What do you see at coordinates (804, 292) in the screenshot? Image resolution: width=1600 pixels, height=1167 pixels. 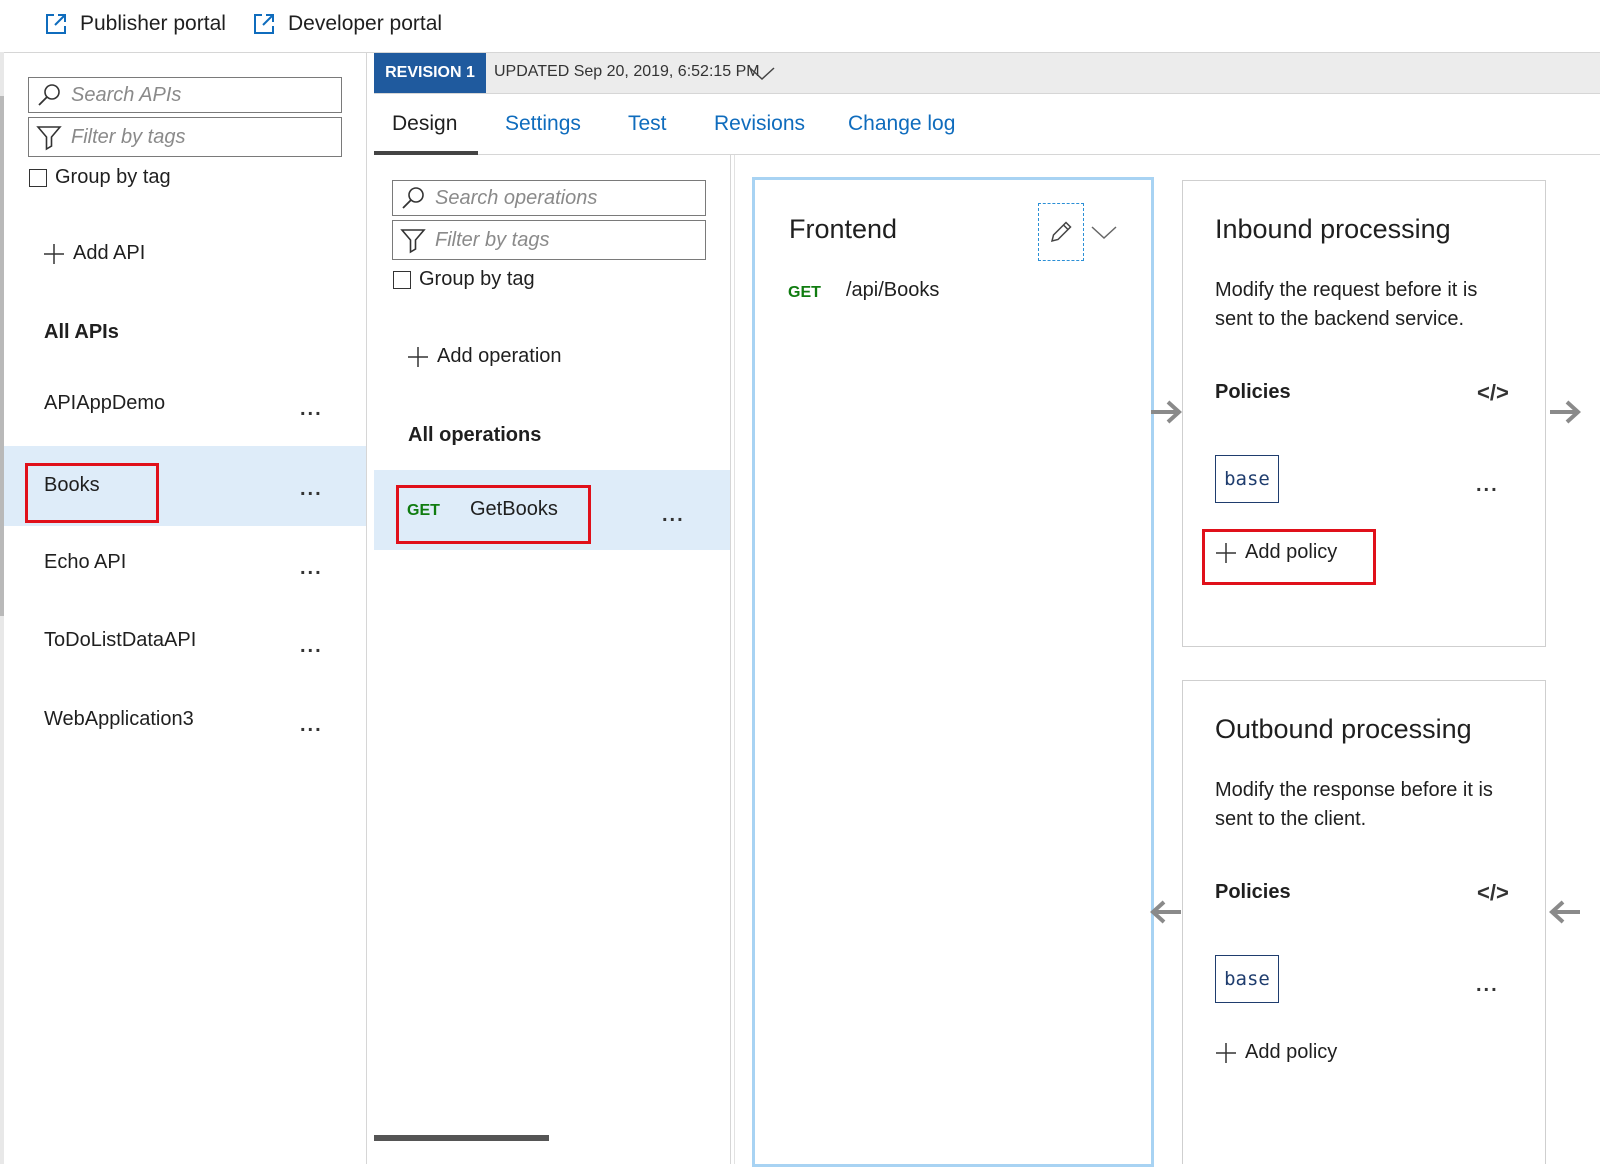 I see `frontend-method: GET` at bounding box center [804, 292].